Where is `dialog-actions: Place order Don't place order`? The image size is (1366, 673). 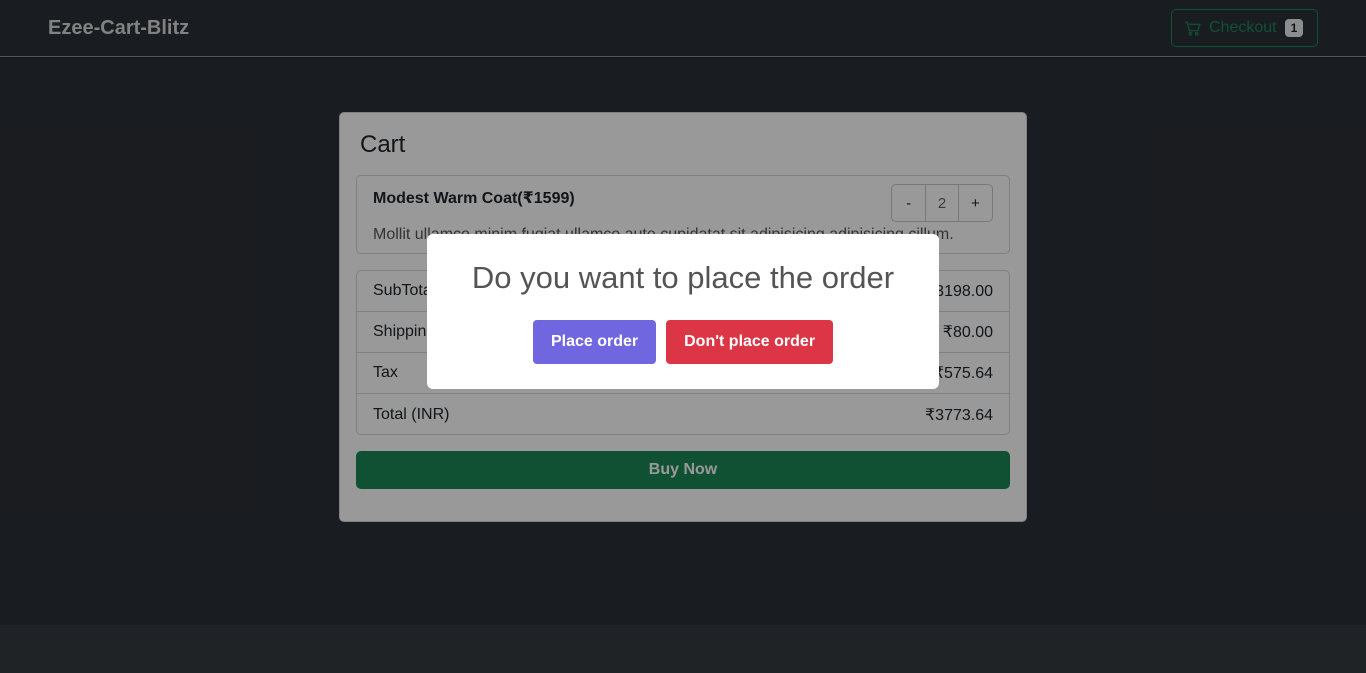 dialog-actions: Place order Don't place order is located at coordinates (683, 342).